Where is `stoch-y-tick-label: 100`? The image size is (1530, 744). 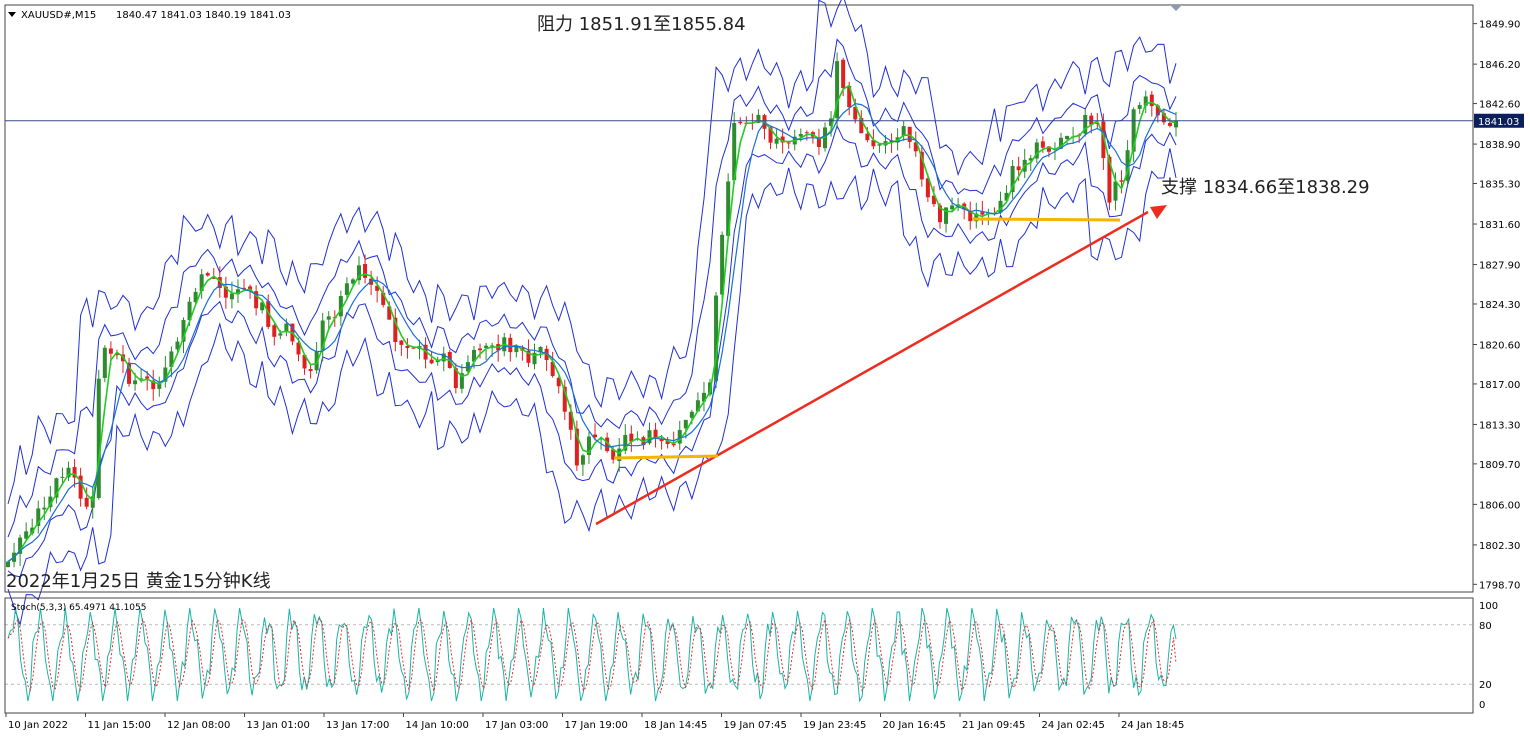
stoch-y-tick-label: 100 is located at coordinates (1488, 606).